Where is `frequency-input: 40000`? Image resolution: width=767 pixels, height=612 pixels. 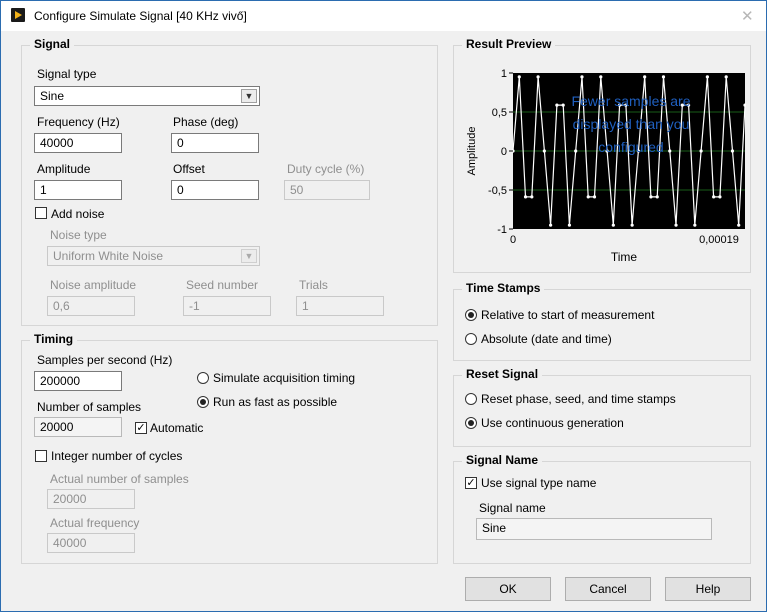 frequency-input: 40000 is located at coordinates (78, 143).